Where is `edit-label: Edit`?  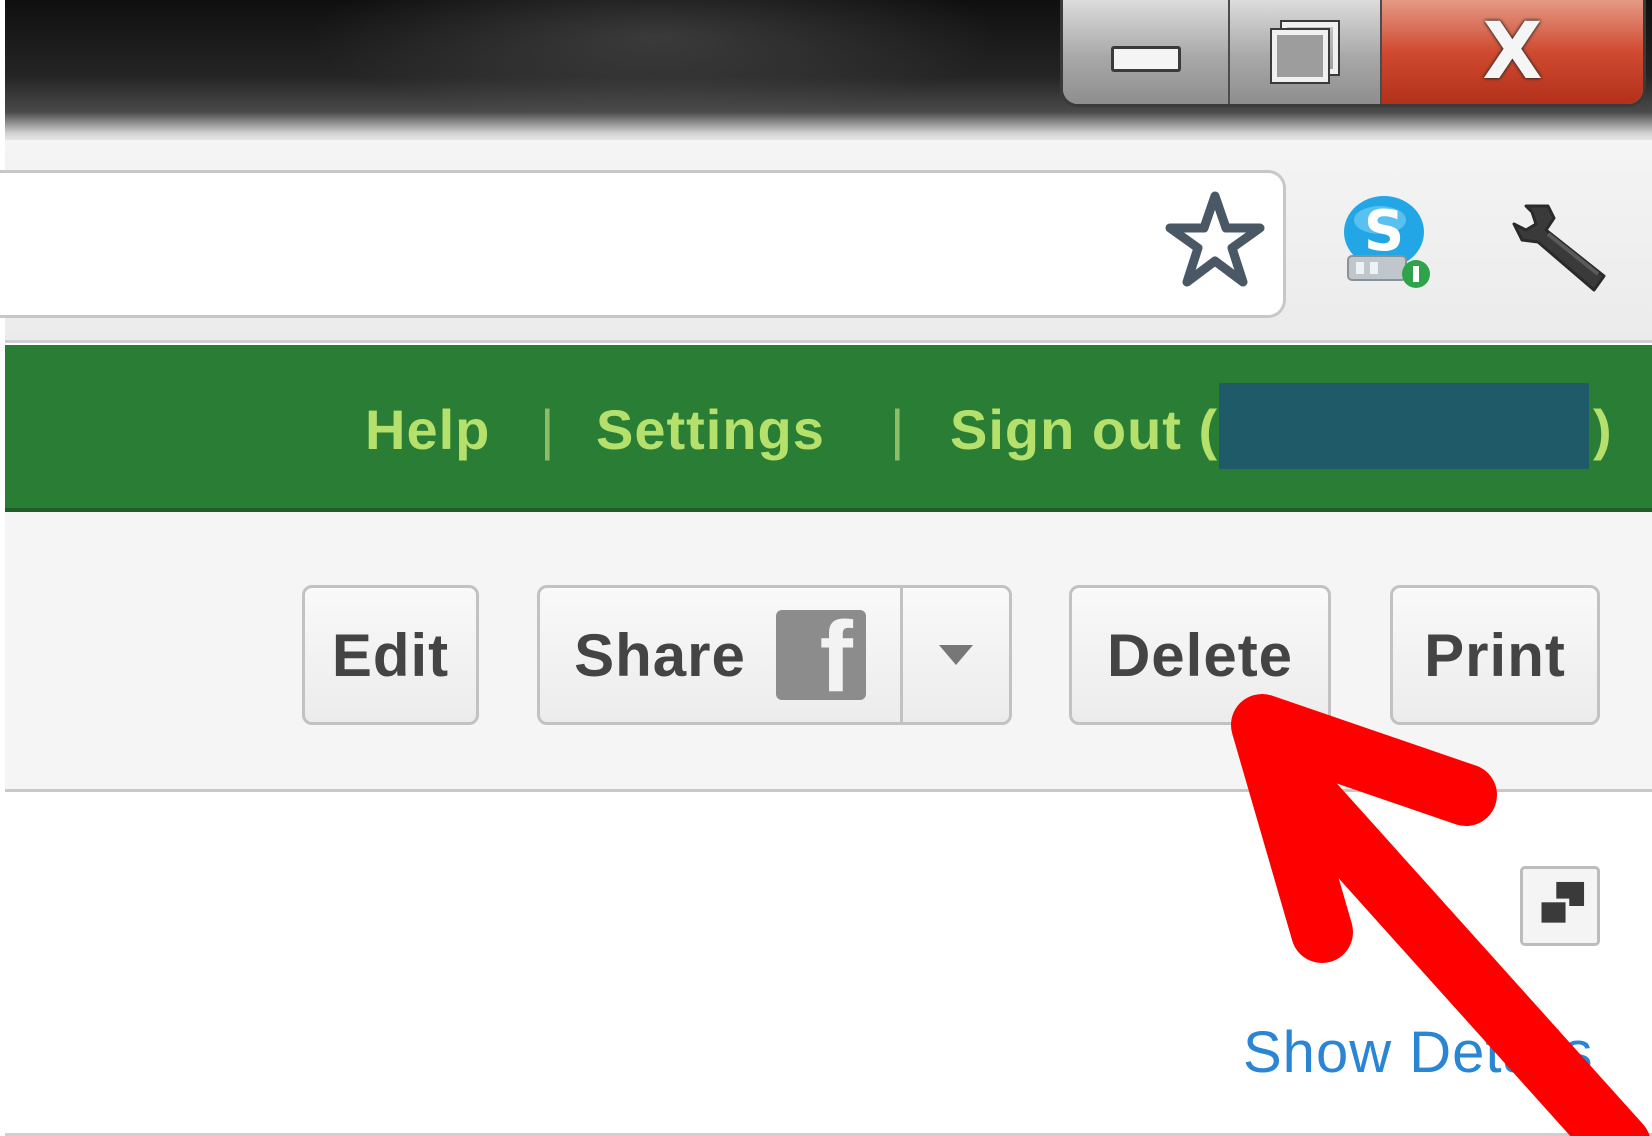 edit-label: Edit is located at coordinates (390, 655).